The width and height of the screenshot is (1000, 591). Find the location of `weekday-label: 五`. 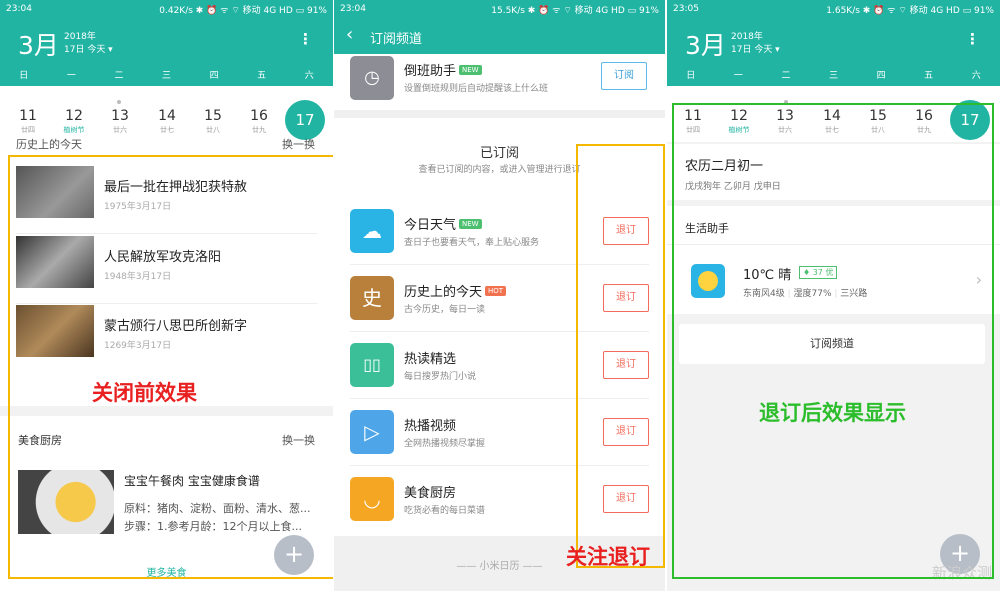

weekday-label: 五 is located at coordinates (929, 76).